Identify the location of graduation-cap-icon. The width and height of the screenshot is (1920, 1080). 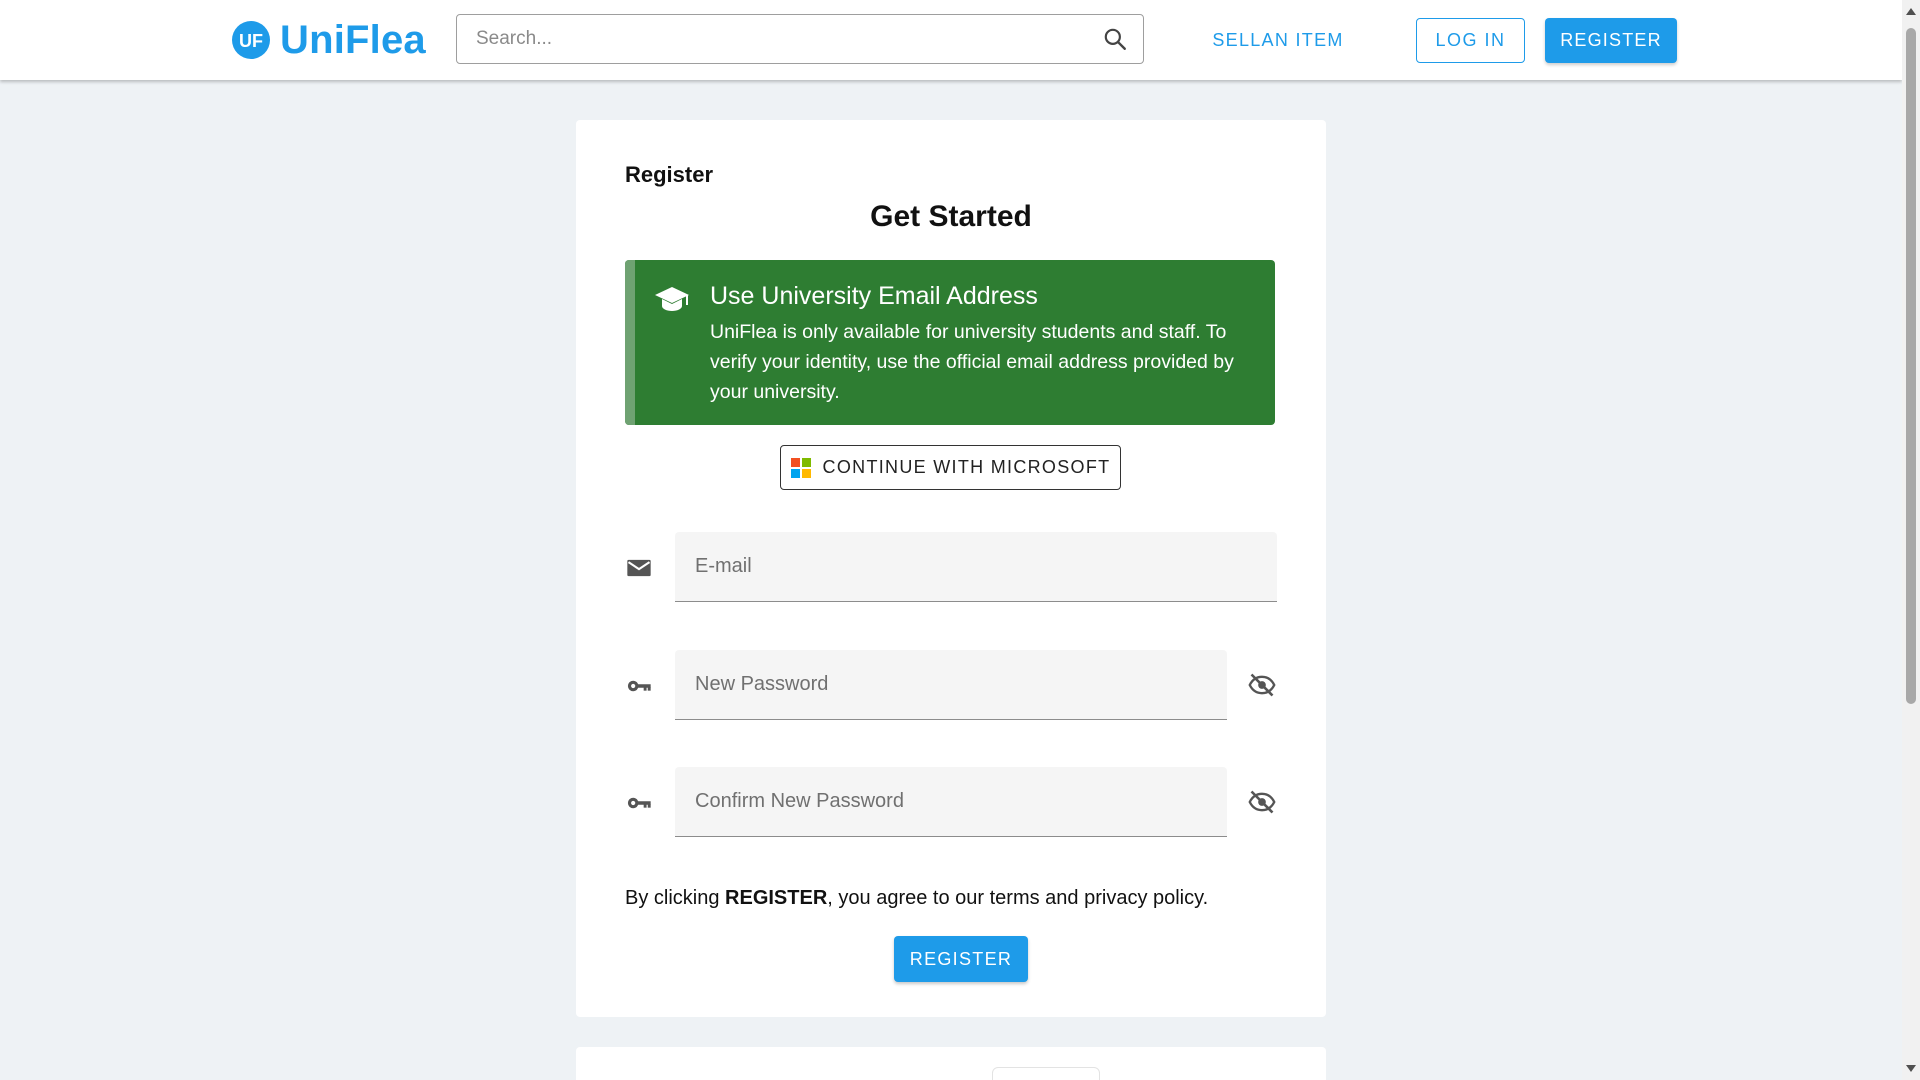
(672, 301).